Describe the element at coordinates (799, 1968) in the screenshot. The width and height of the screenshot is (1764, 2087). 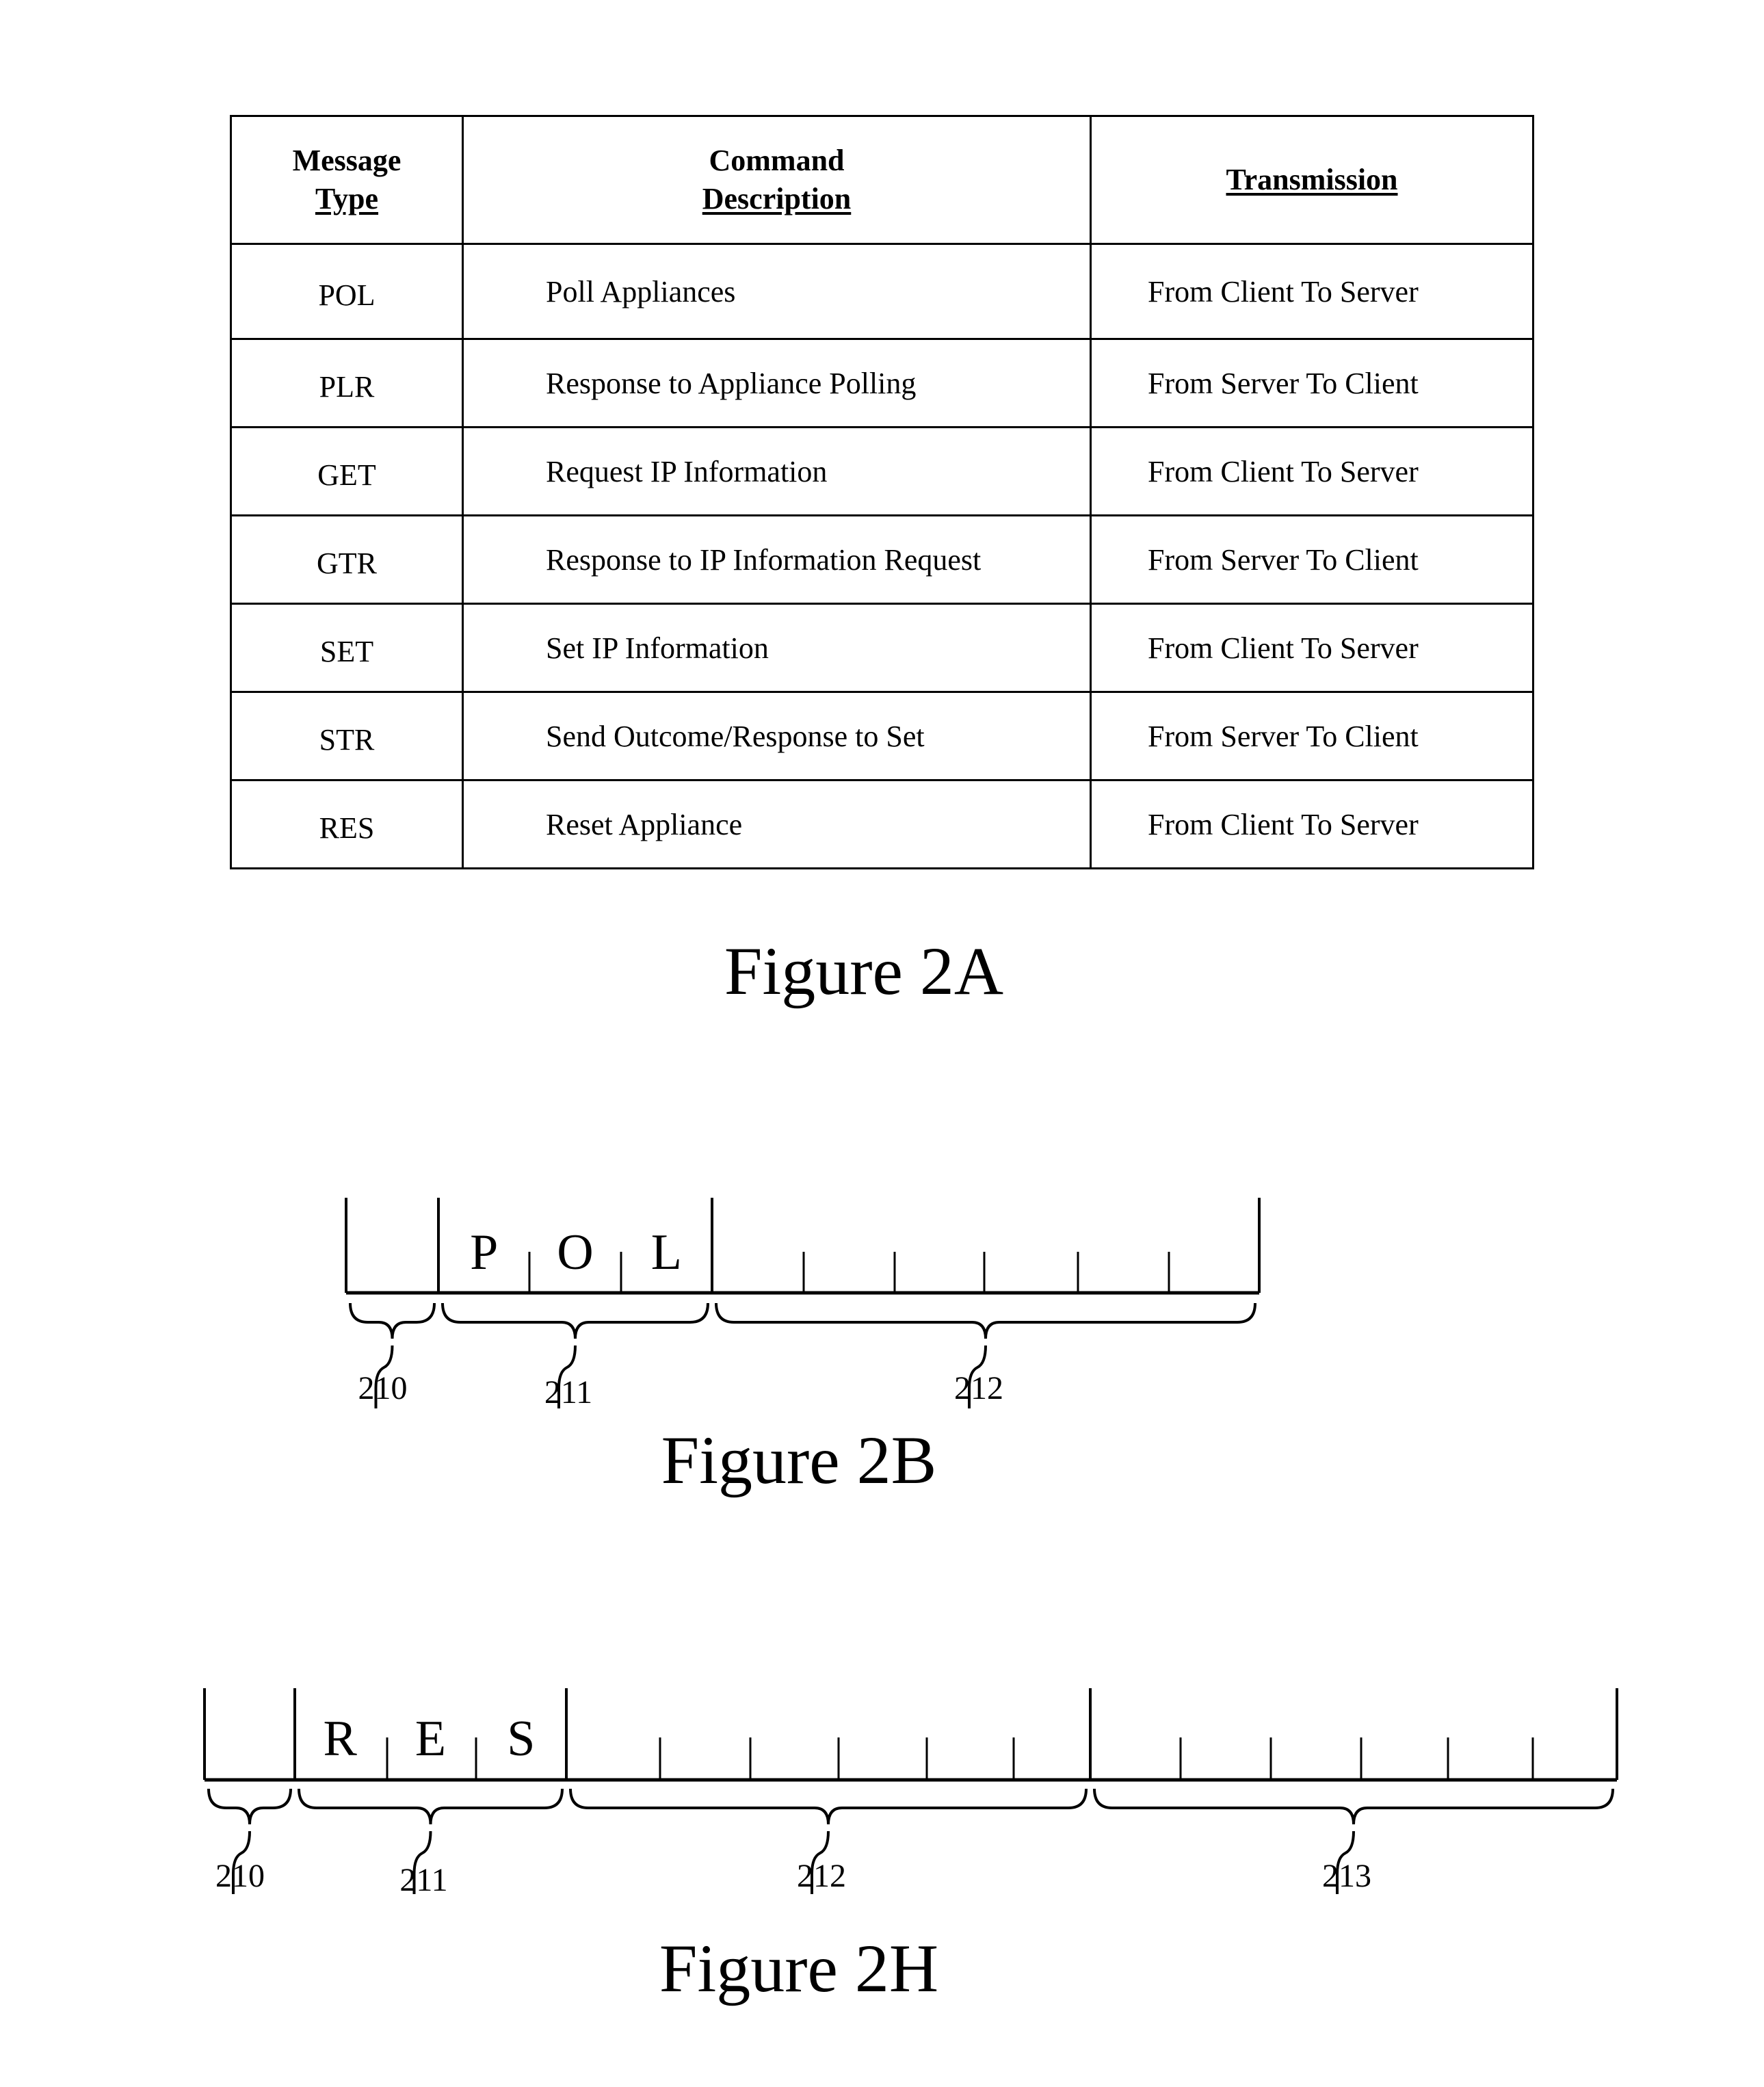
I see `figure-2h-caption: Figure 2H` at that location.